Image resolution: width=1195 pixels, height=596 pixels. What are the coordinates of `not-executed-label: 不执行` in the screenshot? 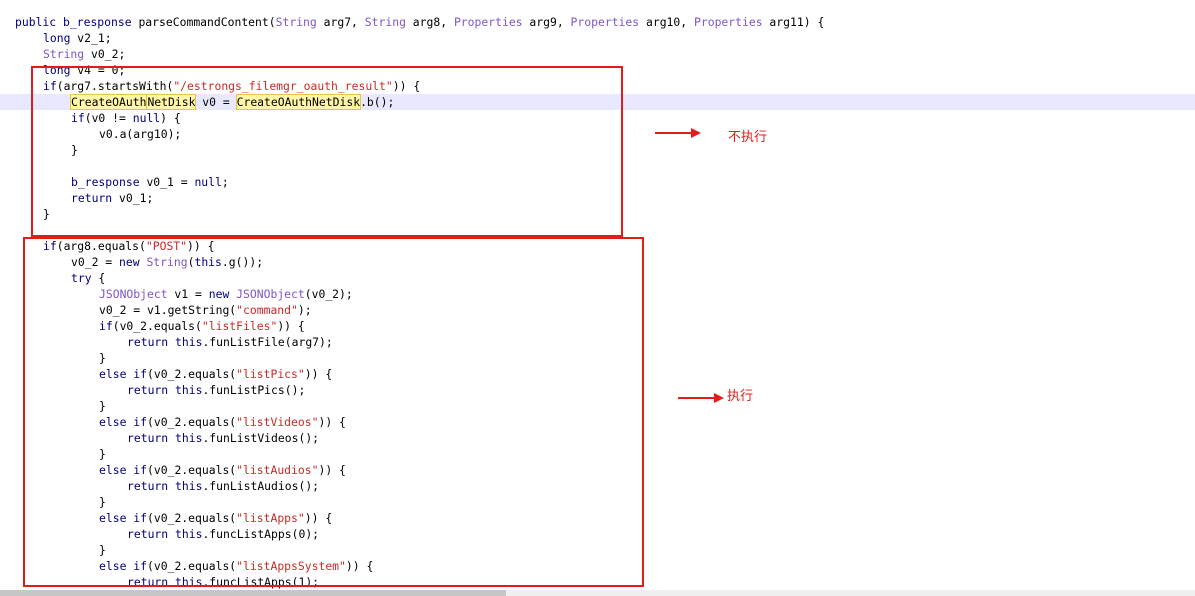 It's located at (748, 137).